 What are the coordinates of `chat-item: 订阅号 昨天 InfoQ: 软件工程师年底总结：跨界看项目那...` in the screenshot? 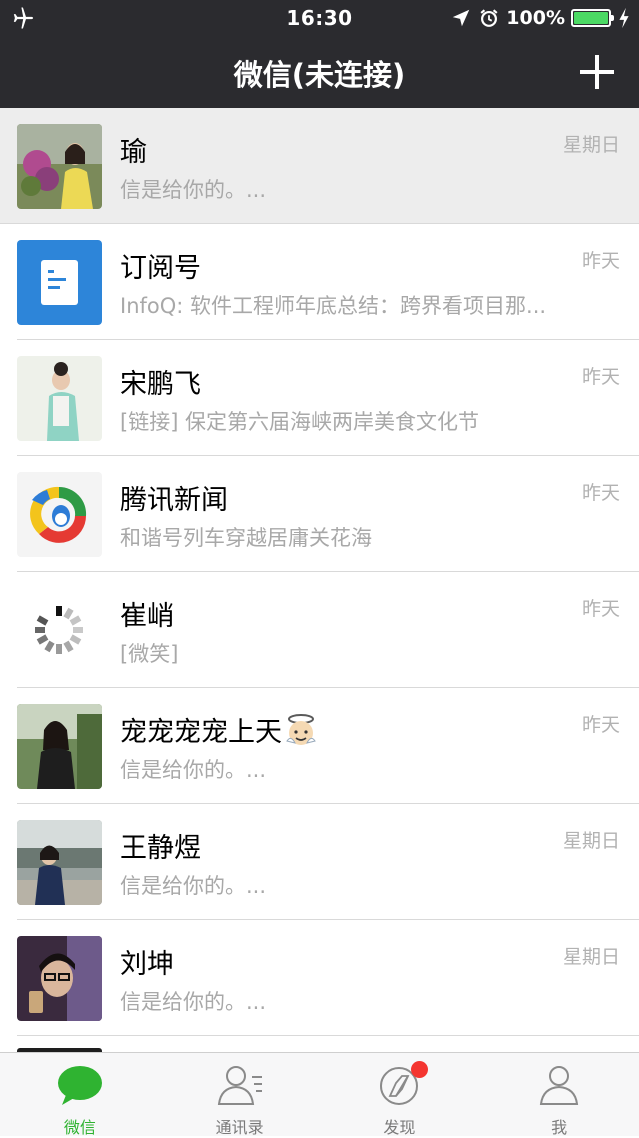 It's located at (319, 282).